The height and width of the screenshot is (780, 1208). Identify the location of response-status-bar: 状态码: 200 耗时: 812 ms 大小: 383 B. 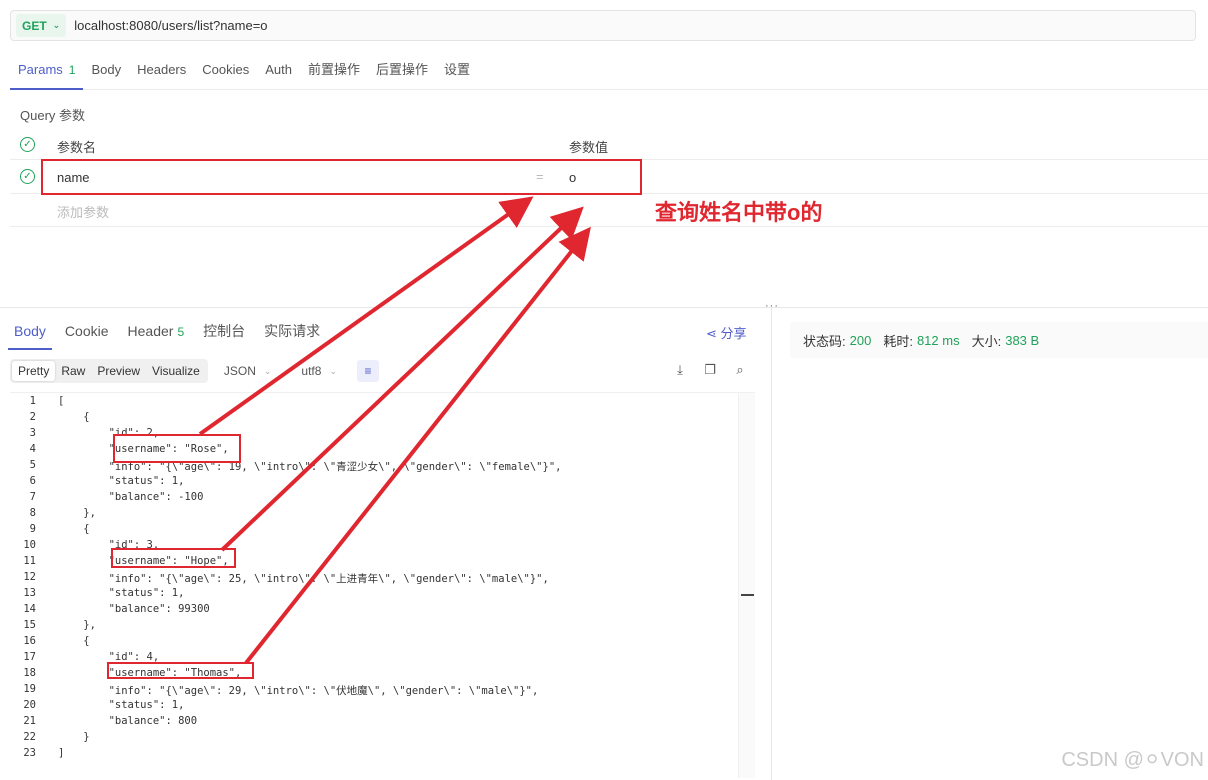
(999, 340).